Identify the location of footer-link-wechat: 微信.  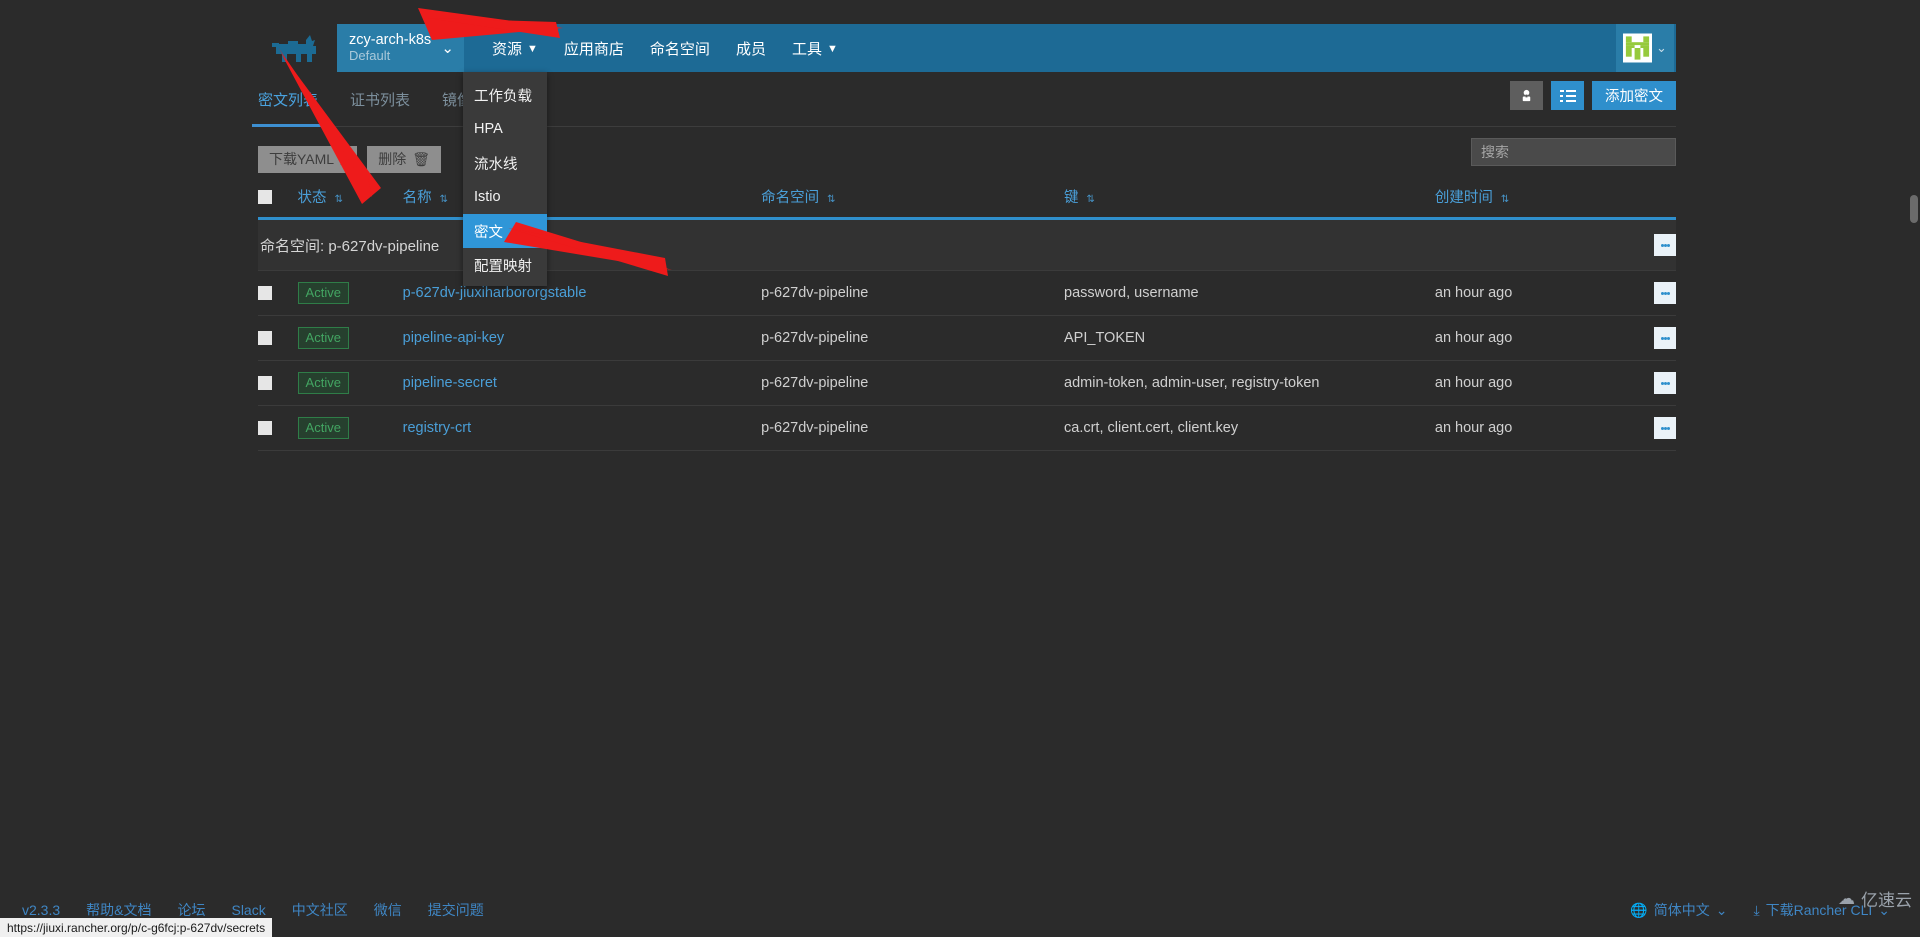
(388, 910).